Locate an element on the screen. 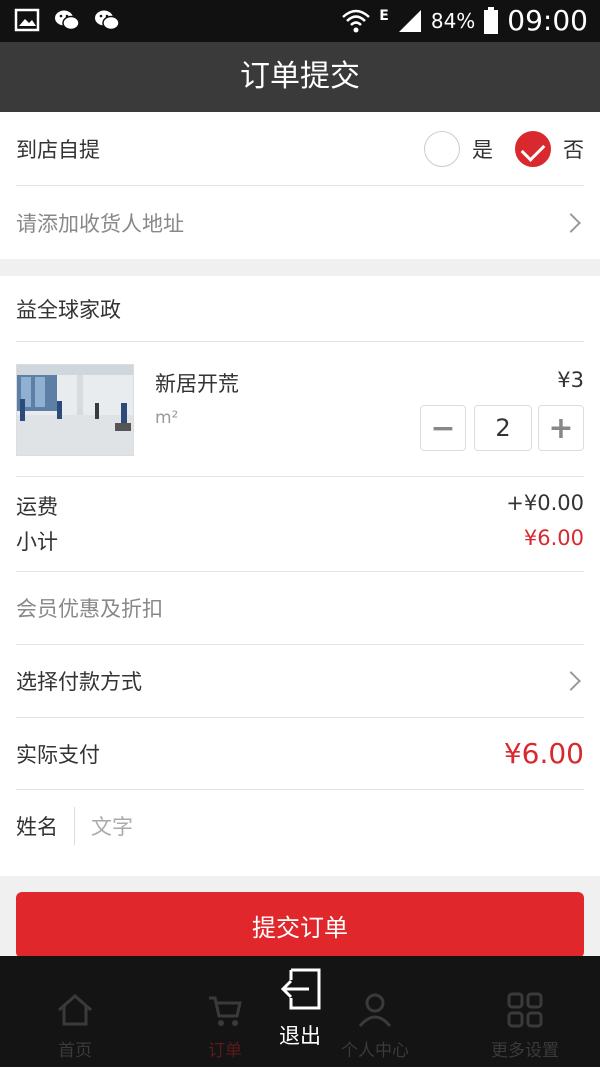 This screenshot has width=600, height=1067. system-indicators: E 84% 09:00 is located at coordinates (464, 20).